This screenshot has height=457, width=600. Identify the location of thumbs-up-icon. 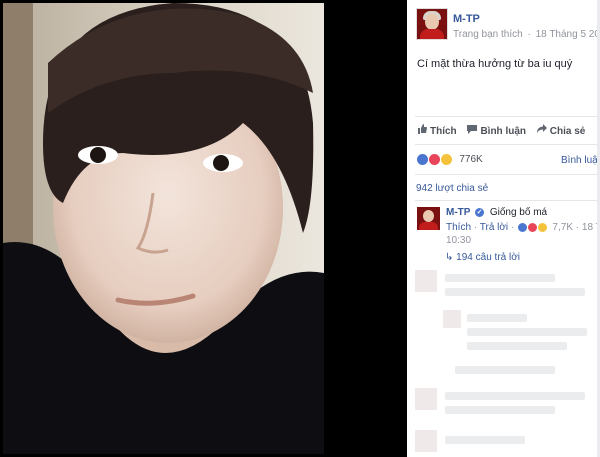
(422, 130).